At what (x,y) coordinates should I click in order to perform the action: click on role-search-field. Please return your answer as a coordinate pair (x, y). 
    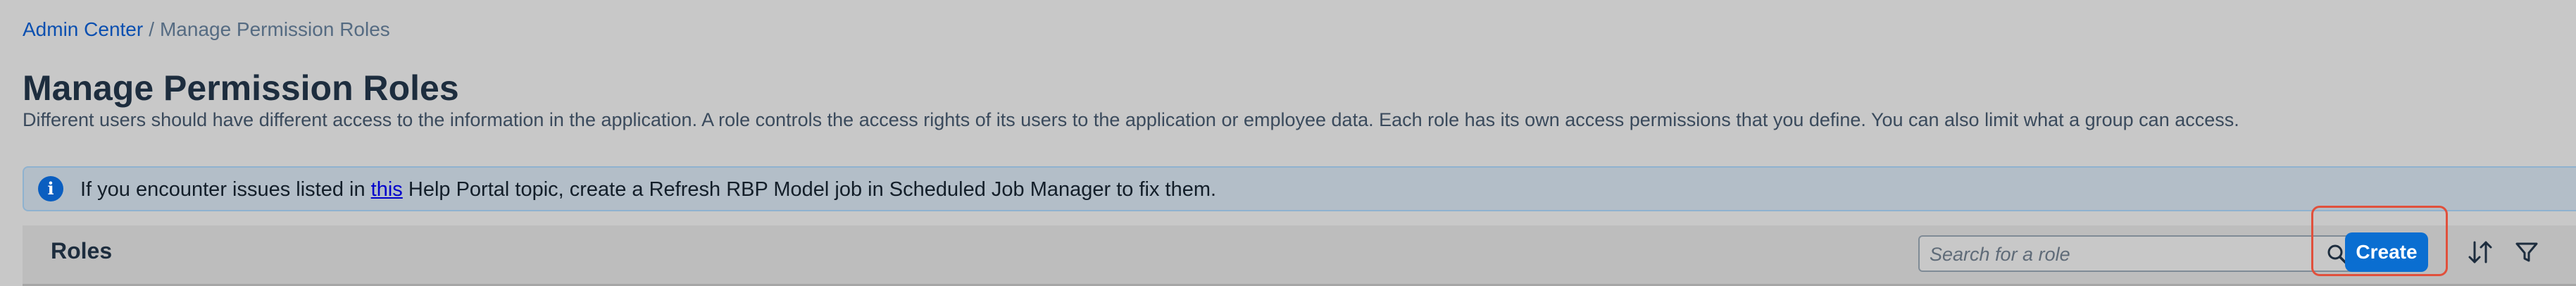
    Looking at the image, I should click on (2137, 254).